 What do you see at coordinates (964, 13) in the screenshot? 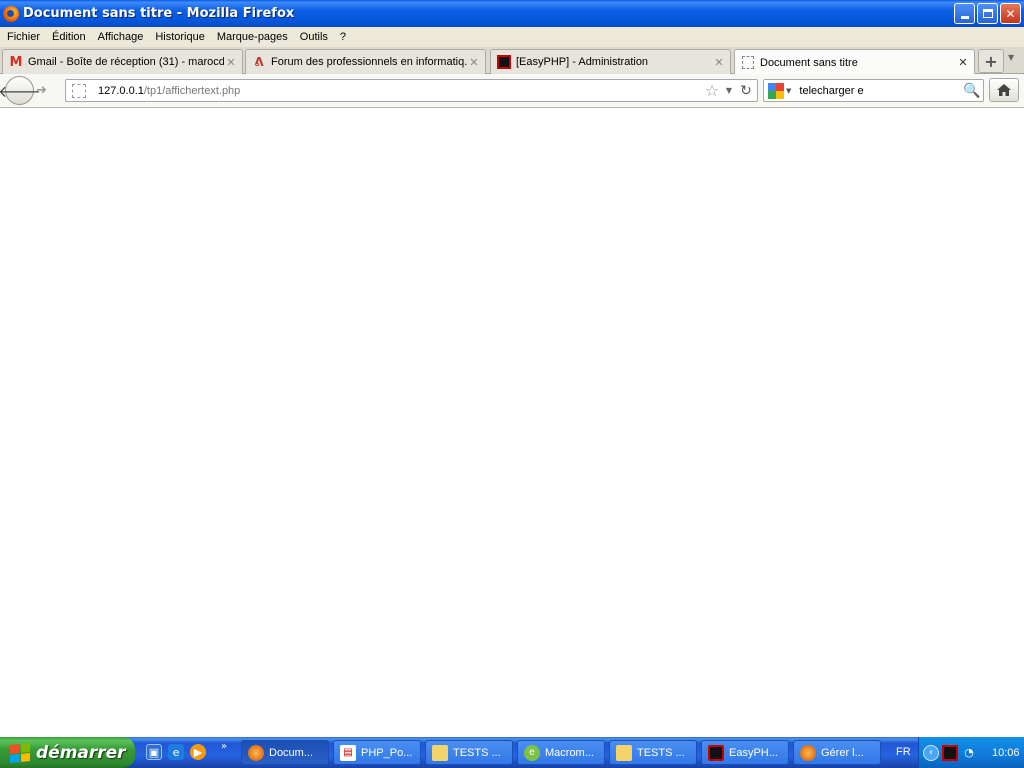
I see `minimize-button` at bounding box center [964, 13].